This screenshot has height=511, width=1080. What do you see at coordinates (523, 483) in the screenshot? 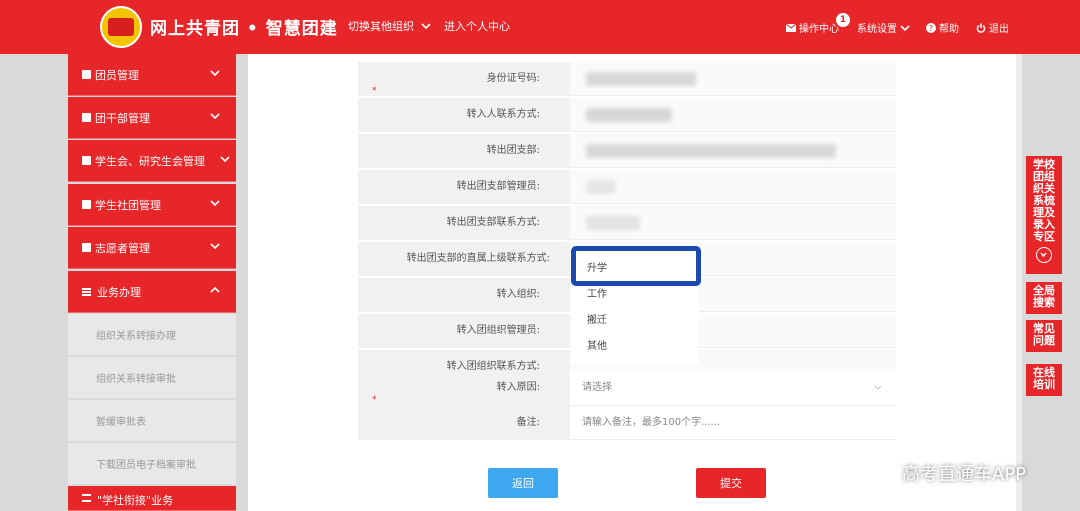
I see `back-button: 返回` at bounding box center [523, 483].